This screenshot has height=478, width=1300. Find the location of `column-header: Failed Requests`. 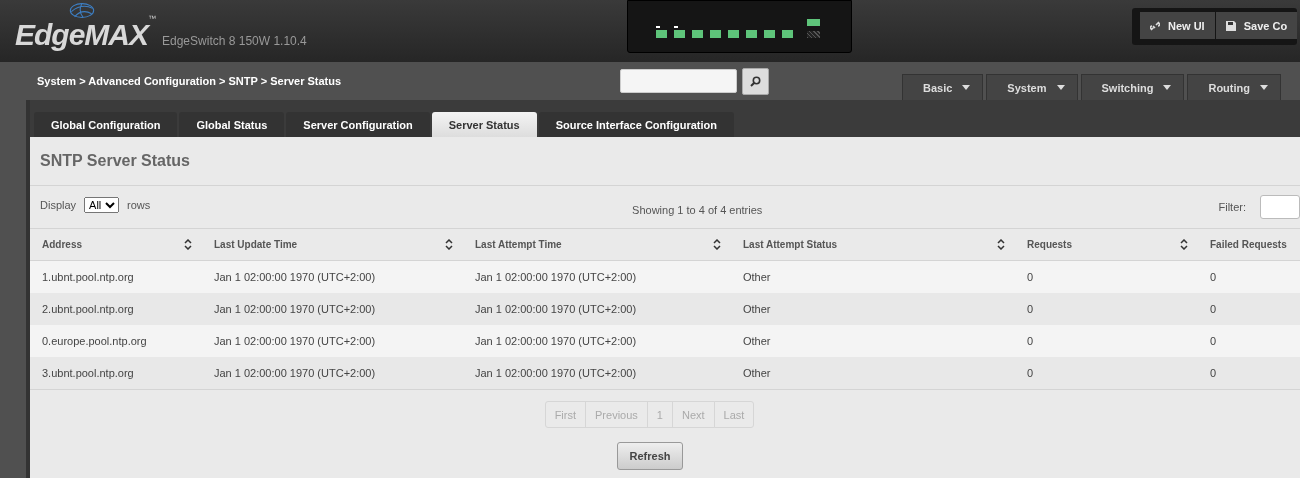

column-header: Failed Requests is located at coordinates (1249, 244).